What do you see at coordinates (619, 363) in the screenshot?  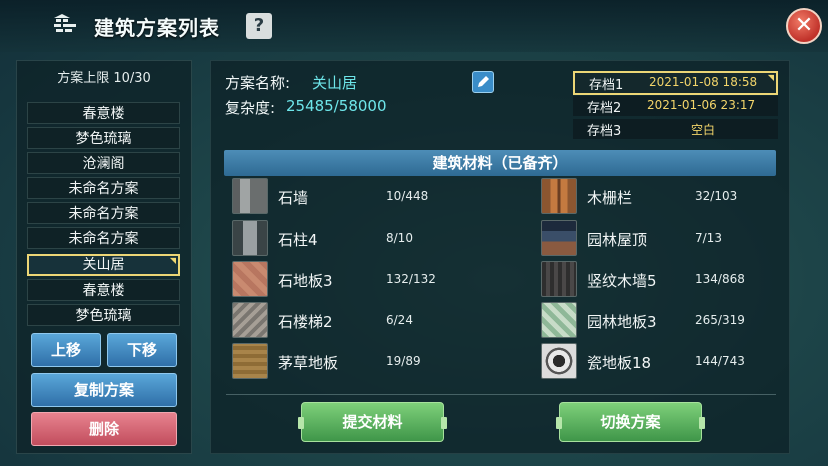 I see `material-name: 瓷地板18` at bounding box center [619, 363].